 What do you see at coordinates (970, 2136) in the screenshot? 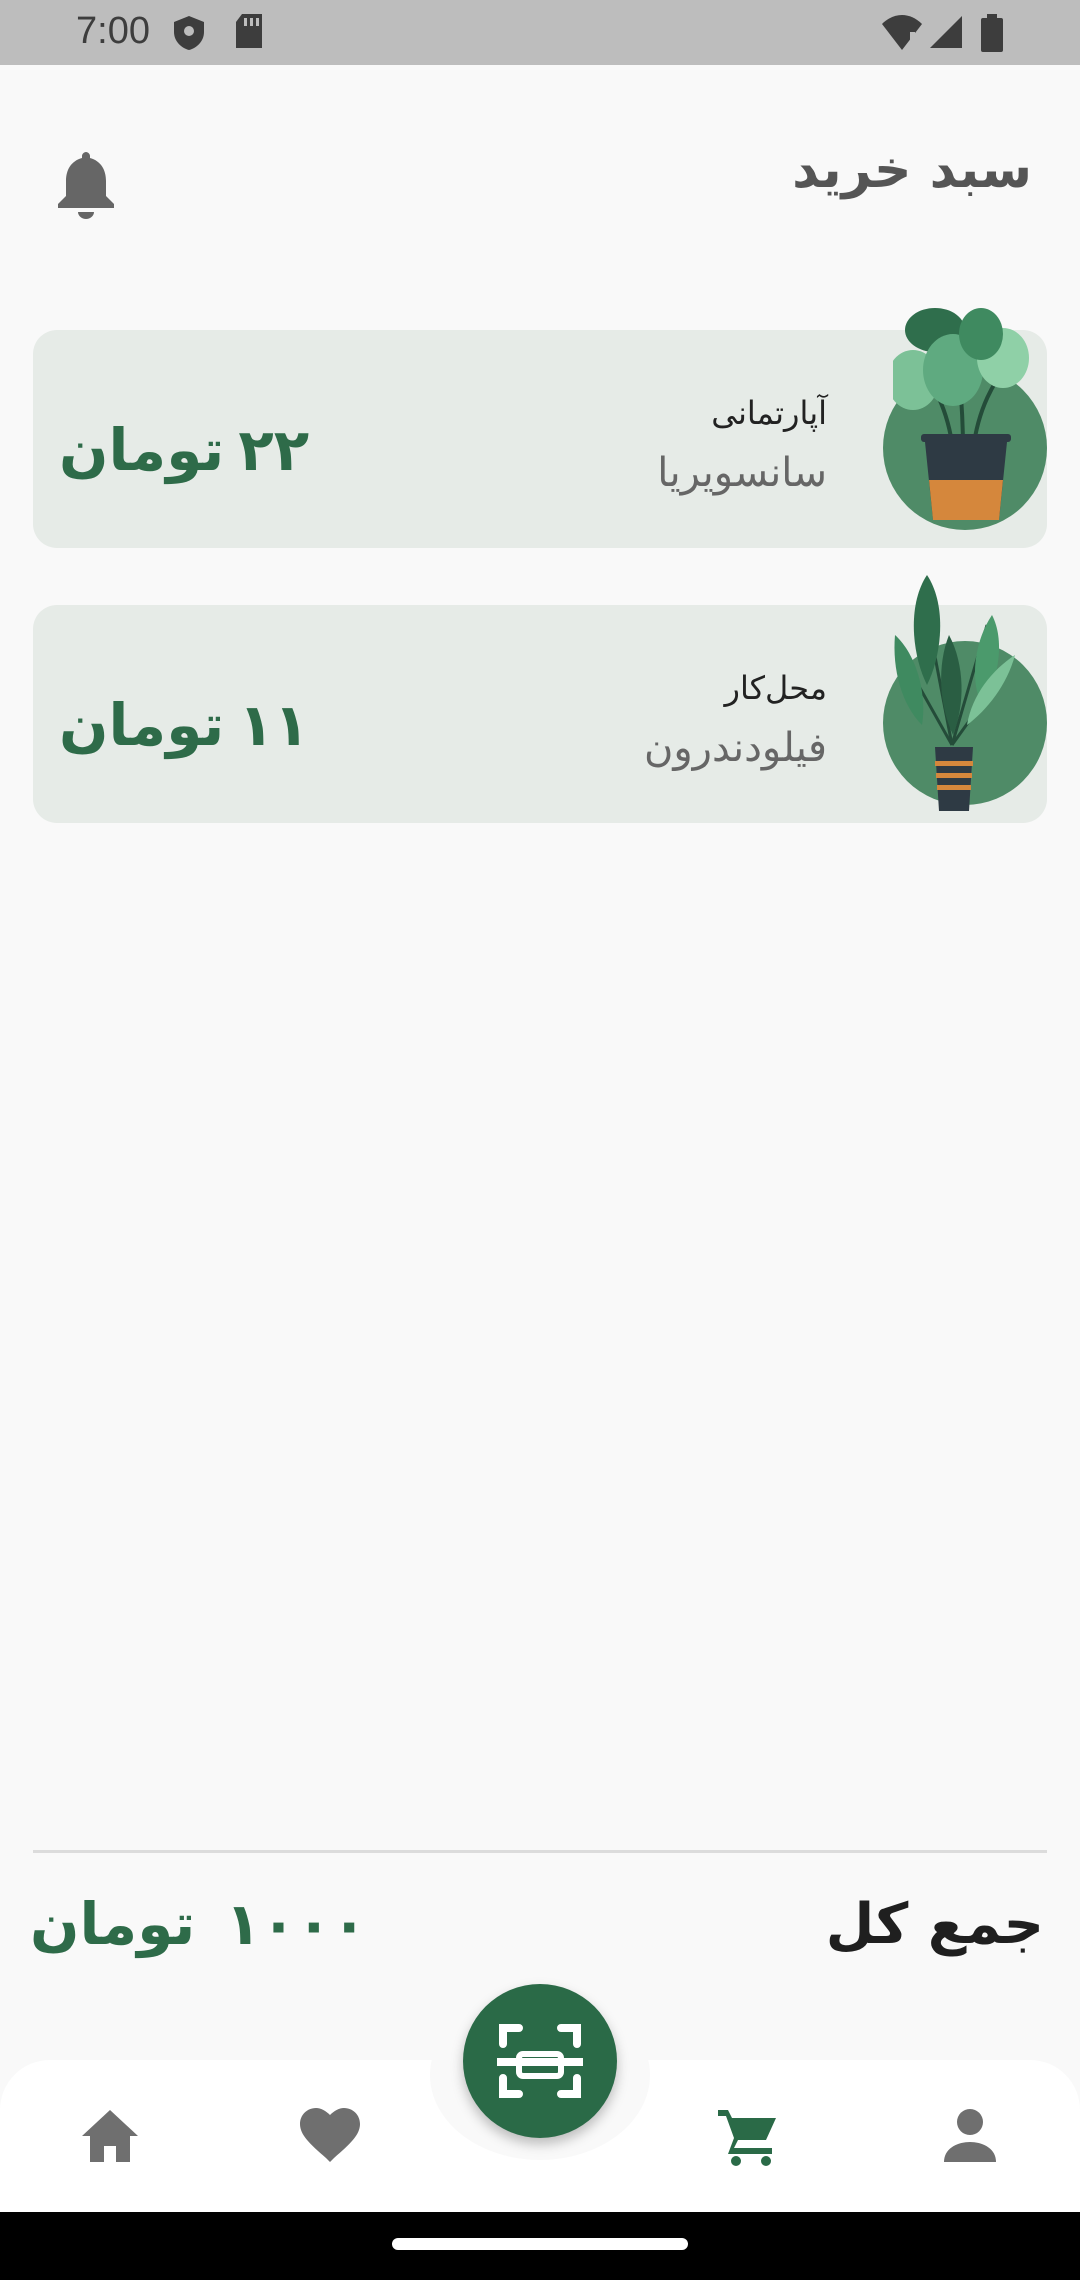
I see `person-icon` at bounding box center [970, 2136].